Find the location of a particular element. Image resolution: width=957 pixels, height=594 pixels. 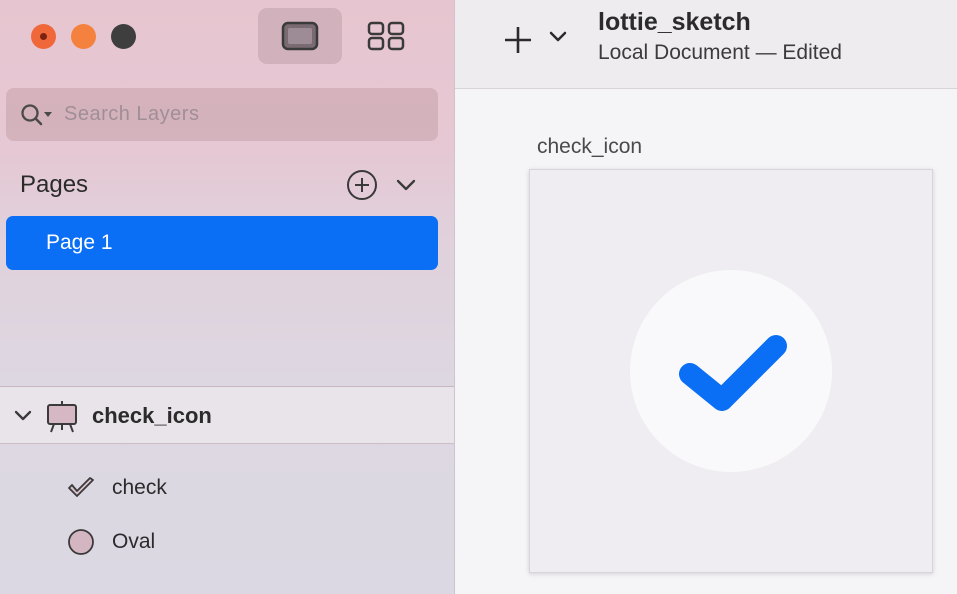

page-item-label: Page 1 is located at coordinates (79, 242).